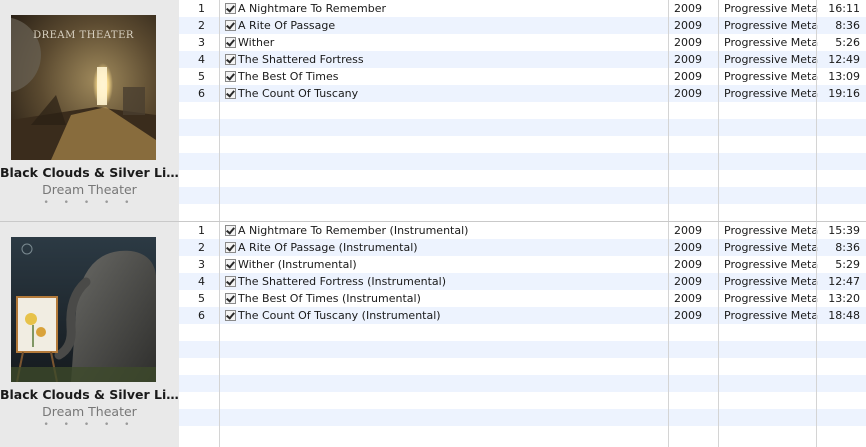 This screenshot has width=866, height=447. Describe the element at coordinates (847, 42) in the screenshot. I see `track-time: 5:26` at that location.